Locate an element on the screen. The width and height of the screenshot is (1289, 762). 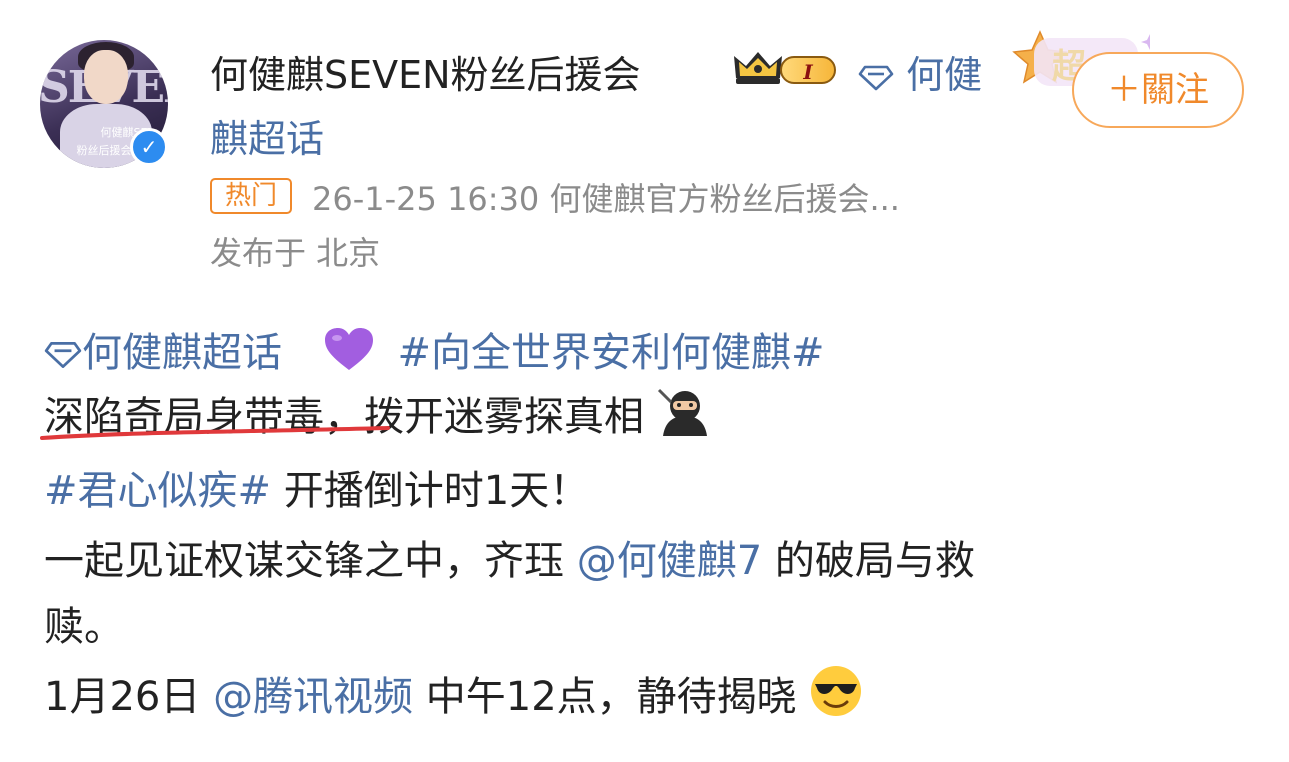
post-line-6-before: 1月26日 is located at coordinates (129, 697).